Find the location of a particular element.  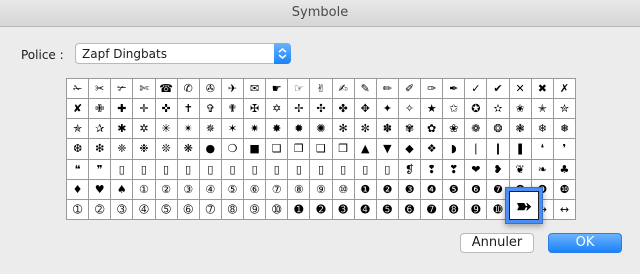

glyph-cell: ❐ is located at coordinates (299, 149).